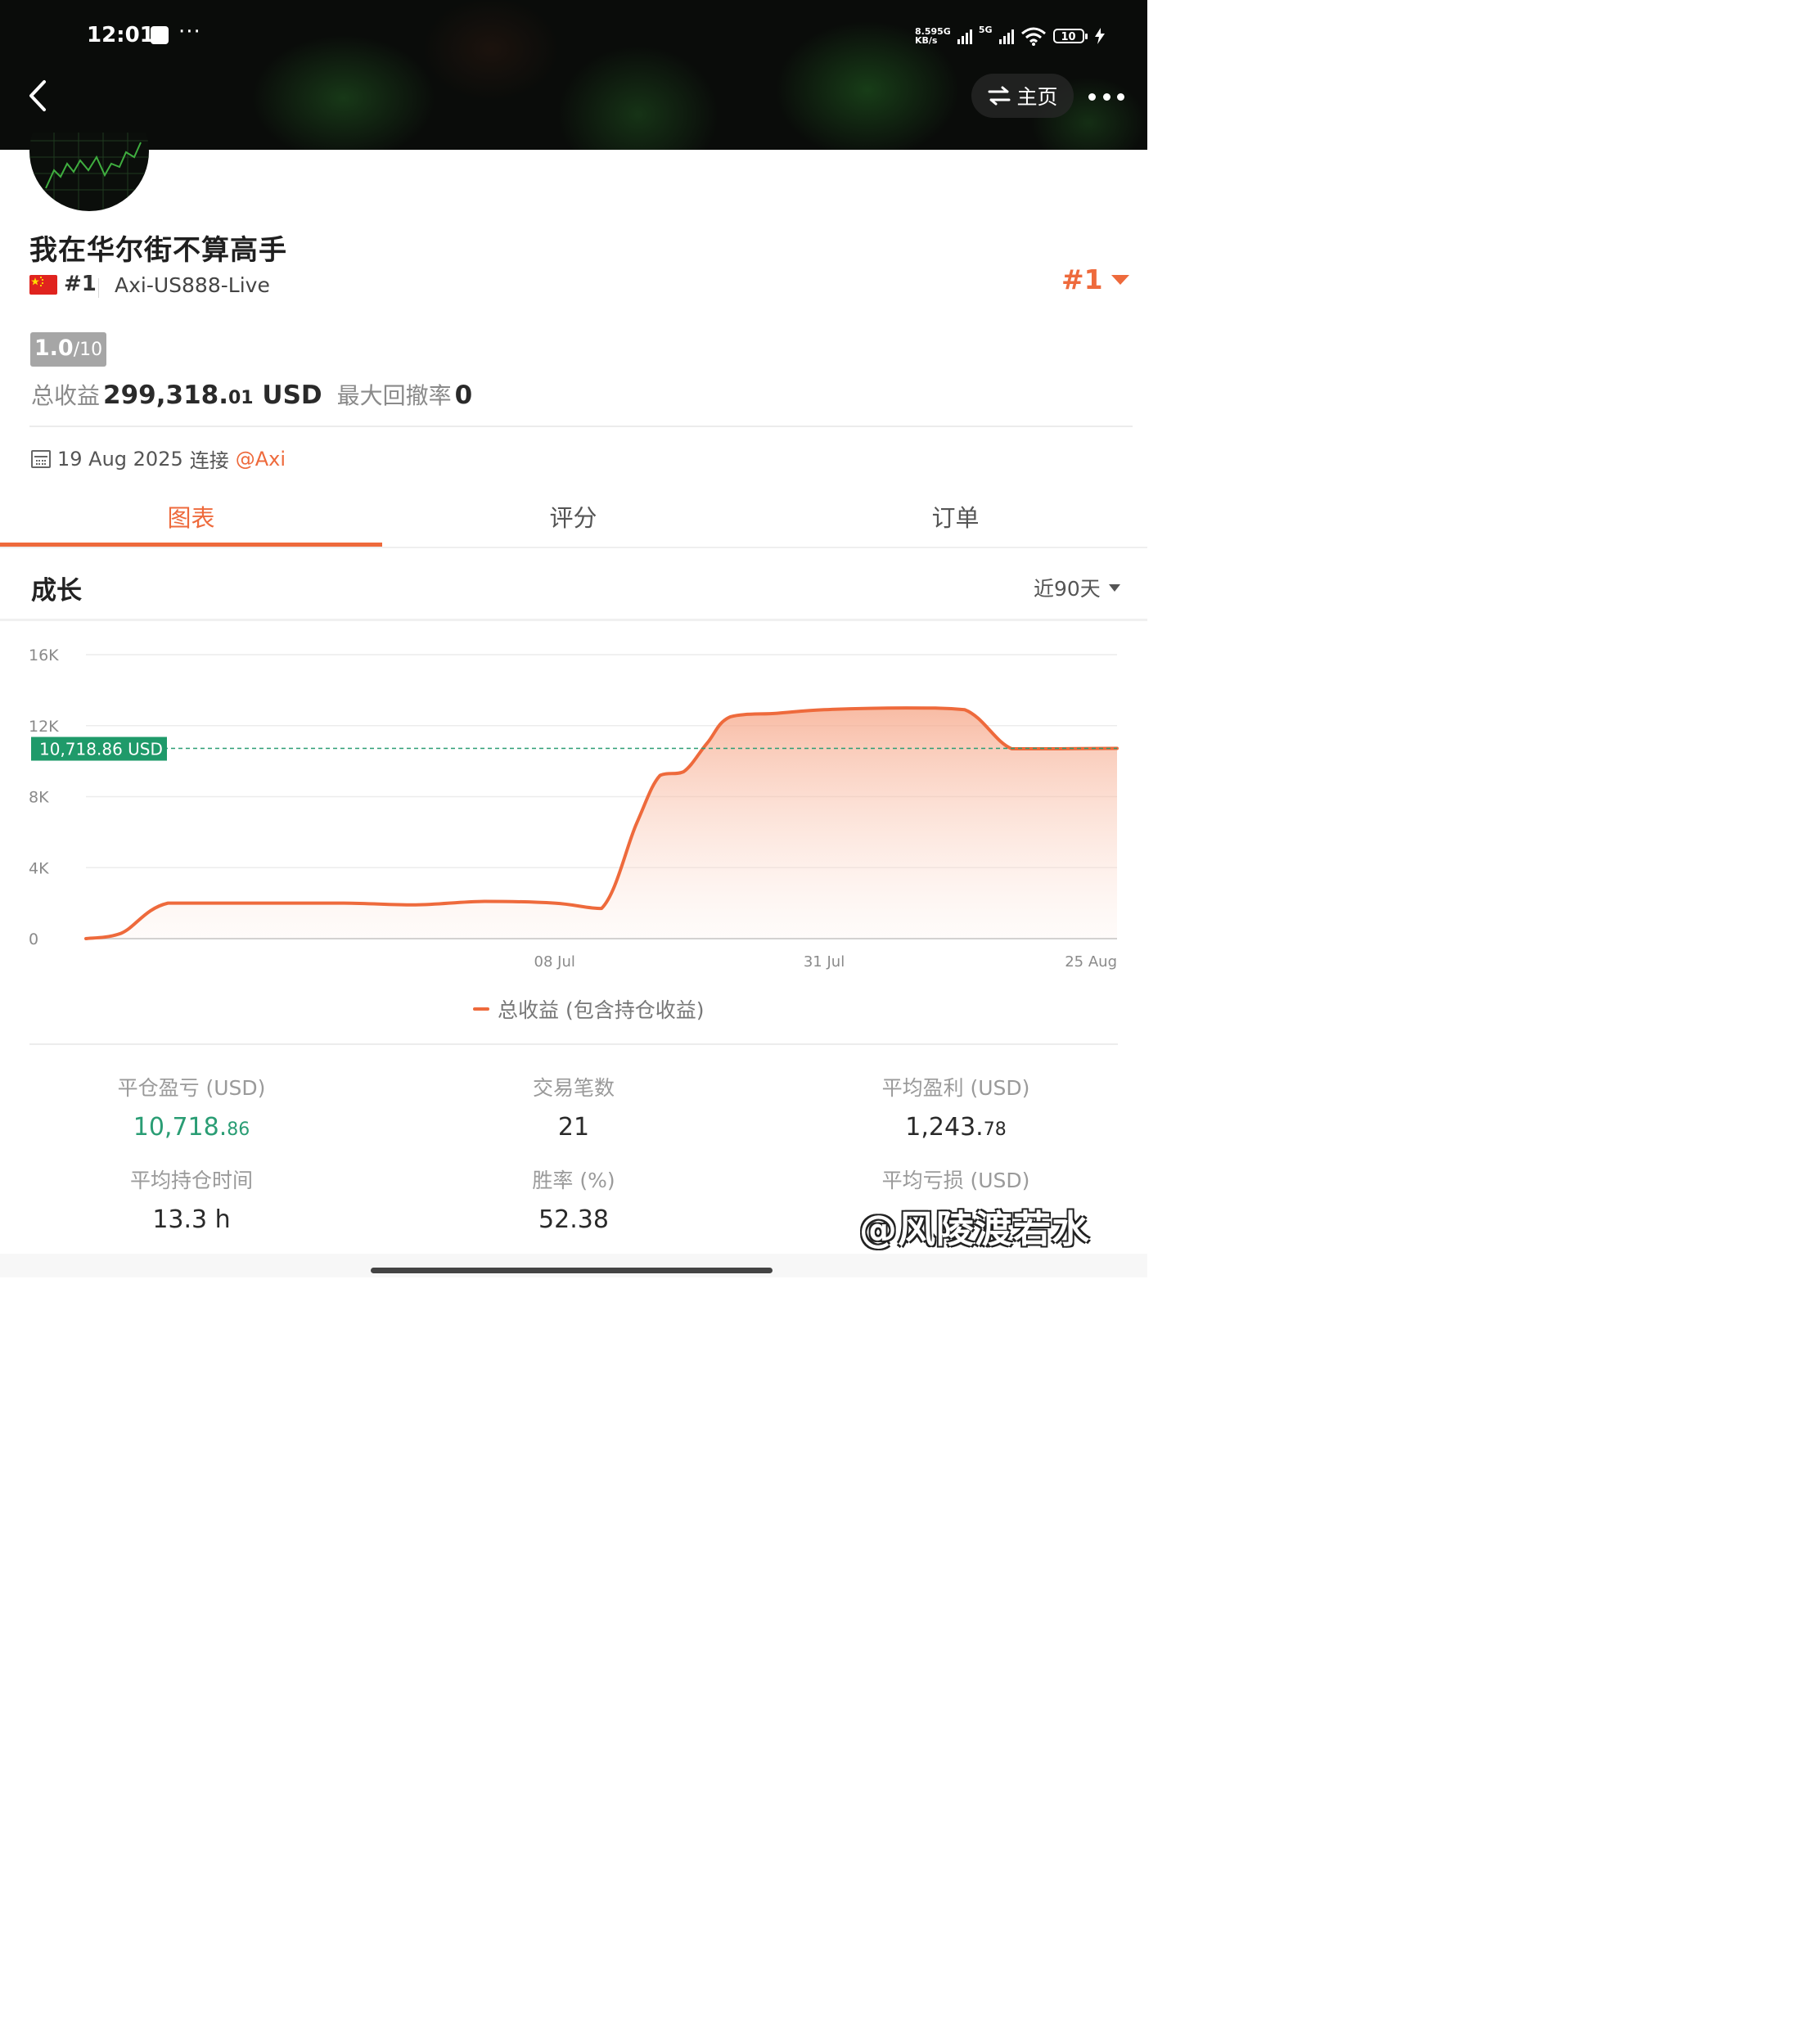  I want to click on tab-chart: 图表, so click(191, 515).